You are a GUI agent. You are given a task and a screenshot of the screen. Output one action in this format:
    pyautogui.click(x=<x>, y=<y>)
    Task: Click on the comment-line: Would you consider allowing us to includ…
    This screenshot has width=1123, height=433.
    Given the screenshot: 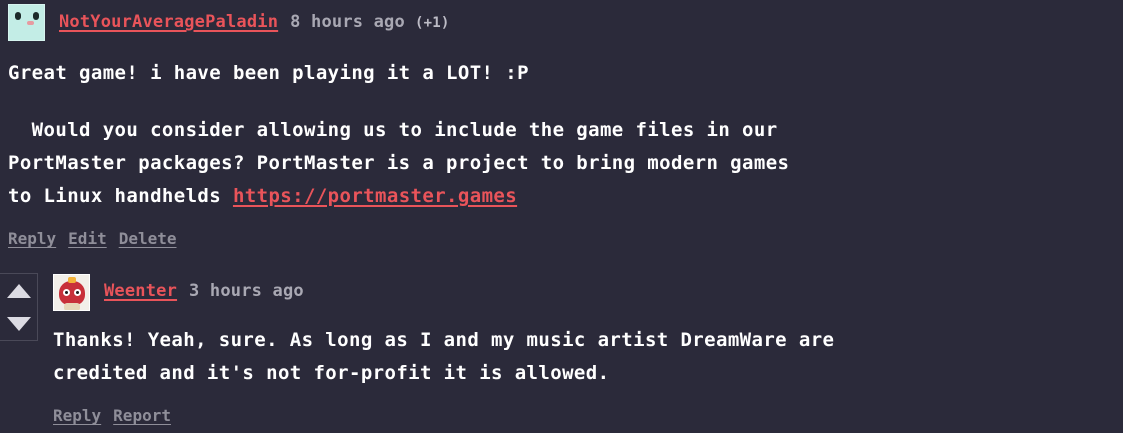 What is the action you would take?
    pyautogui.click(x=393, y=130)
    